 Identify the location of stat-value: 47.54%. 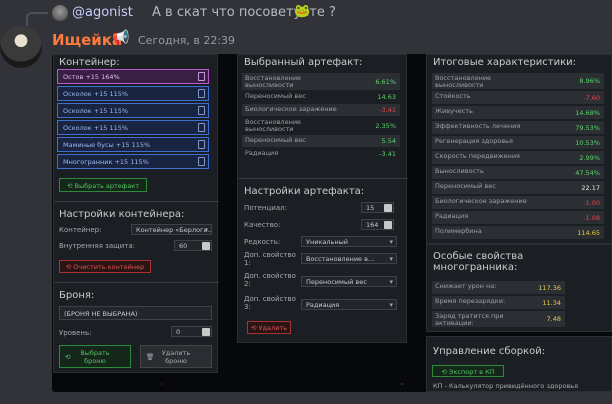
(587, 173).